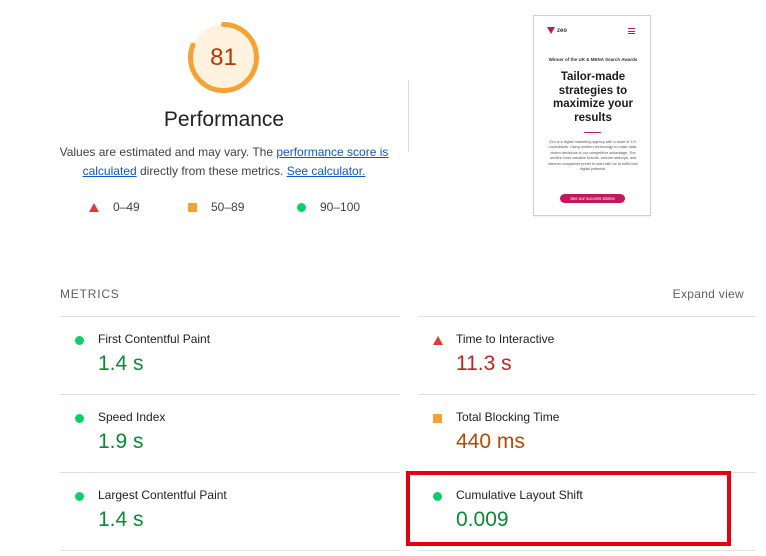 This screenshot has width=766, height=556. I want to click on legend-good-label: 90–100, so click(340, 207).